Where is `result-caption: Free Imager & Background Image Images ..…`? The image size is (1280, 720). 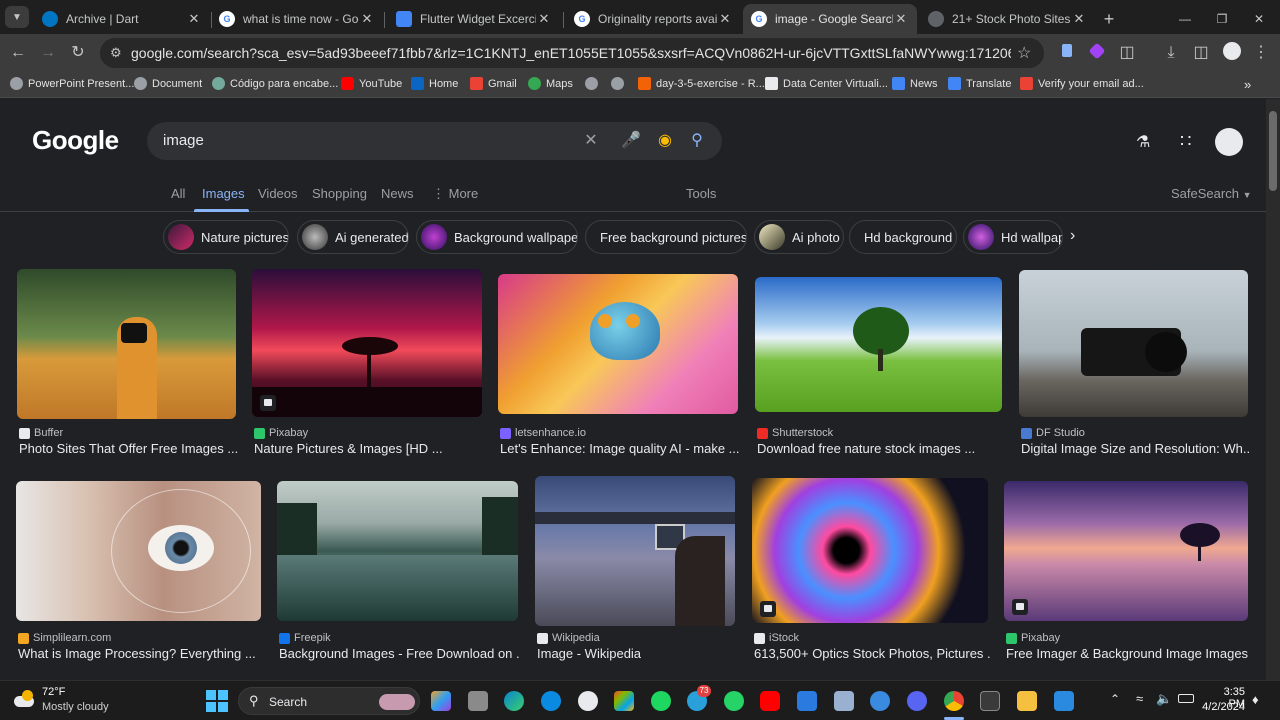 result-caption: Free Imager & Background Image Images ..… is located at coordinates (1128, 653).